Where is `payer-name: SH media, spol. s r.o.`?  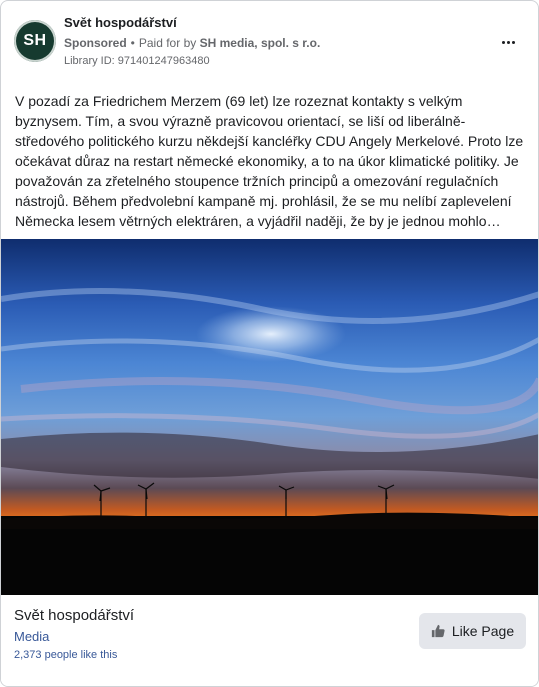
payer-name: SH media, spol. s r.o. is located at coordinates (260, 43).